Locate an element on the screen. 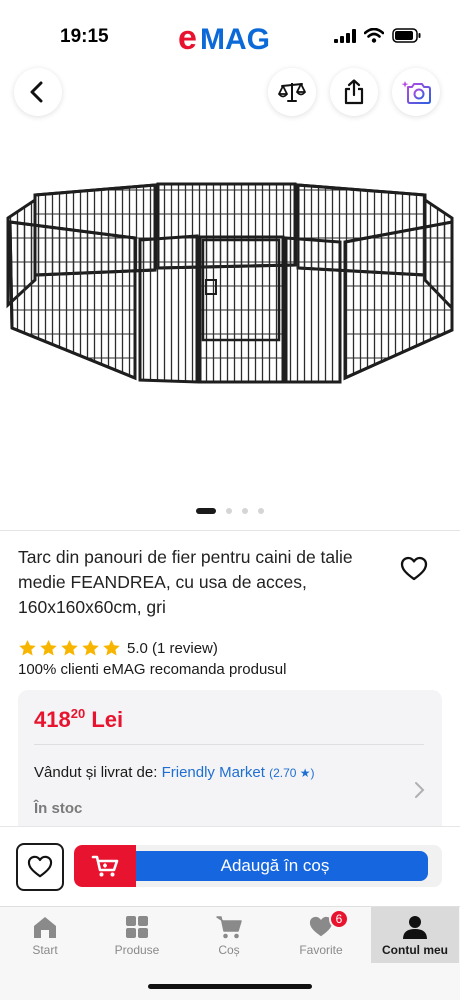 This screenshot has height=1000, width=460. tab-produse: Produse is located at coordinates (137, 935).